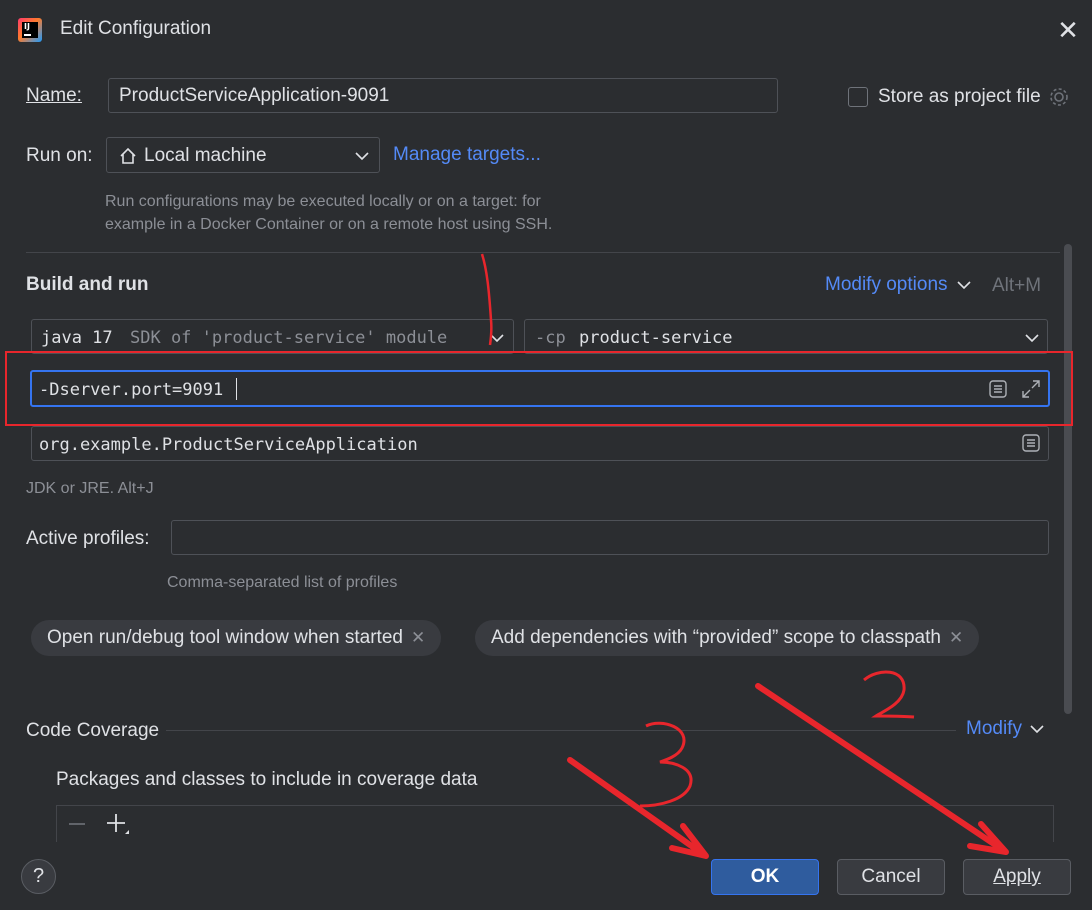 The width and height of the screenshot is (1092, 910). Describe the element at coordinates (228, 445) in the screenshot. I see `main-class-value: org.example.ProductServiceApplication` at that location.